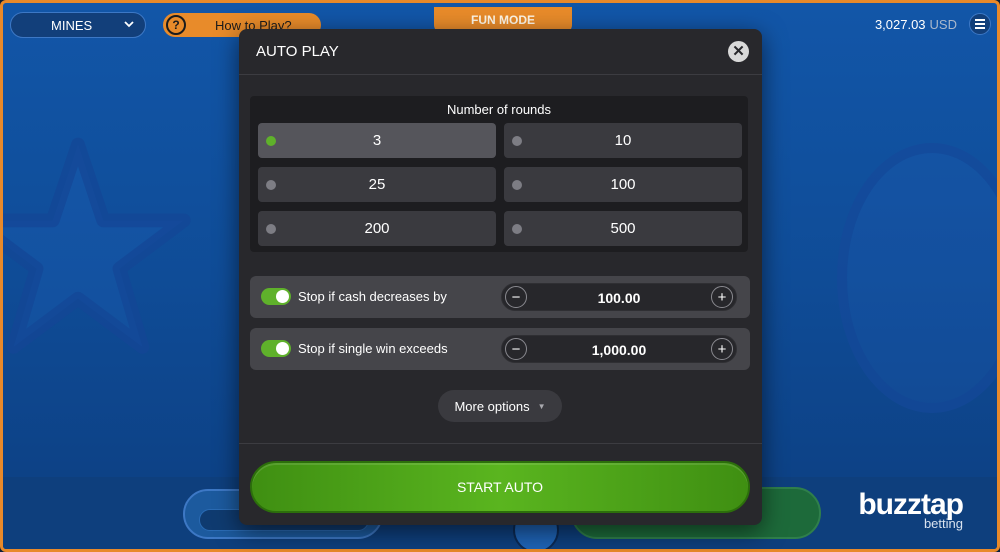 The width and height of the screenshot is (1000, 552). I want to click on single-win-value: 1,000.00, so click(619, 350).